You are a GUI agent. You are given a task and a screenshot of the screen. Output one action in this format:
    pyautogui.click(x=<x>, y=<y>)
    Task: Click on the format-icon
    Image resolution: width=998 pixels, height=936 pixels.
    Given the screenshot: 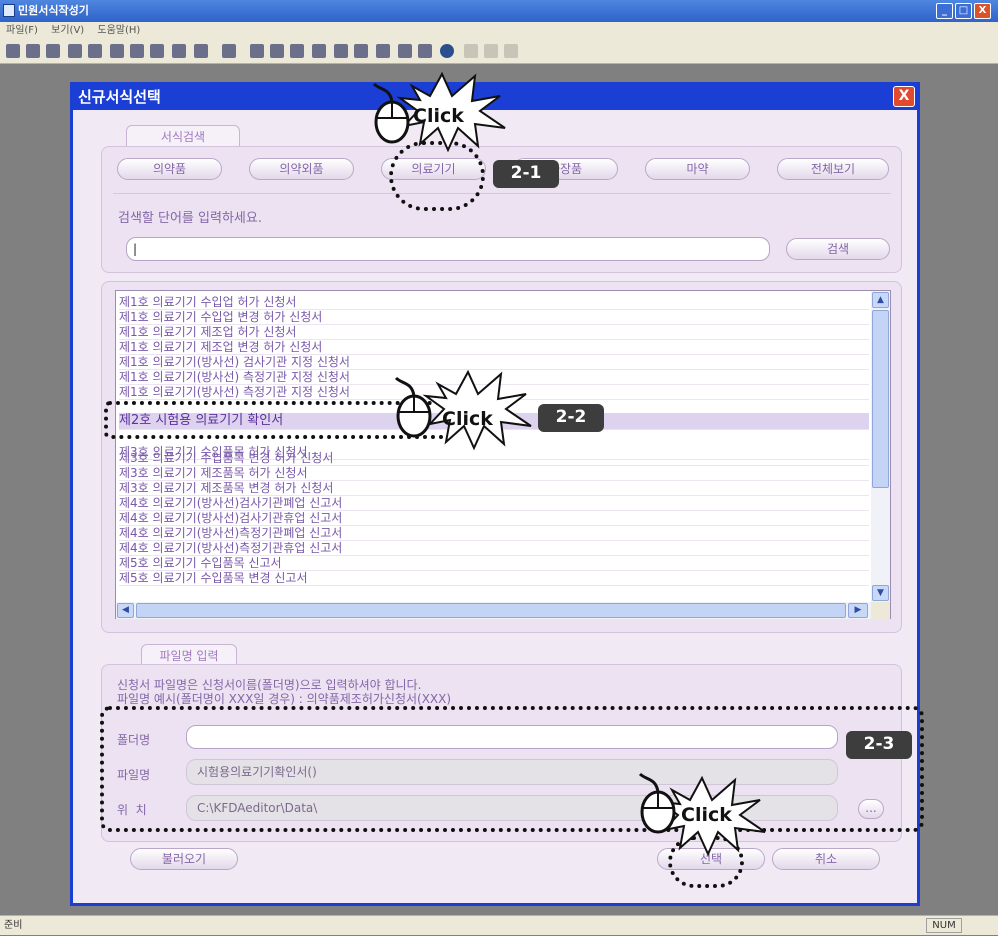 What is the action you would take?
    pyautogui.click(x=229, y=51)
    